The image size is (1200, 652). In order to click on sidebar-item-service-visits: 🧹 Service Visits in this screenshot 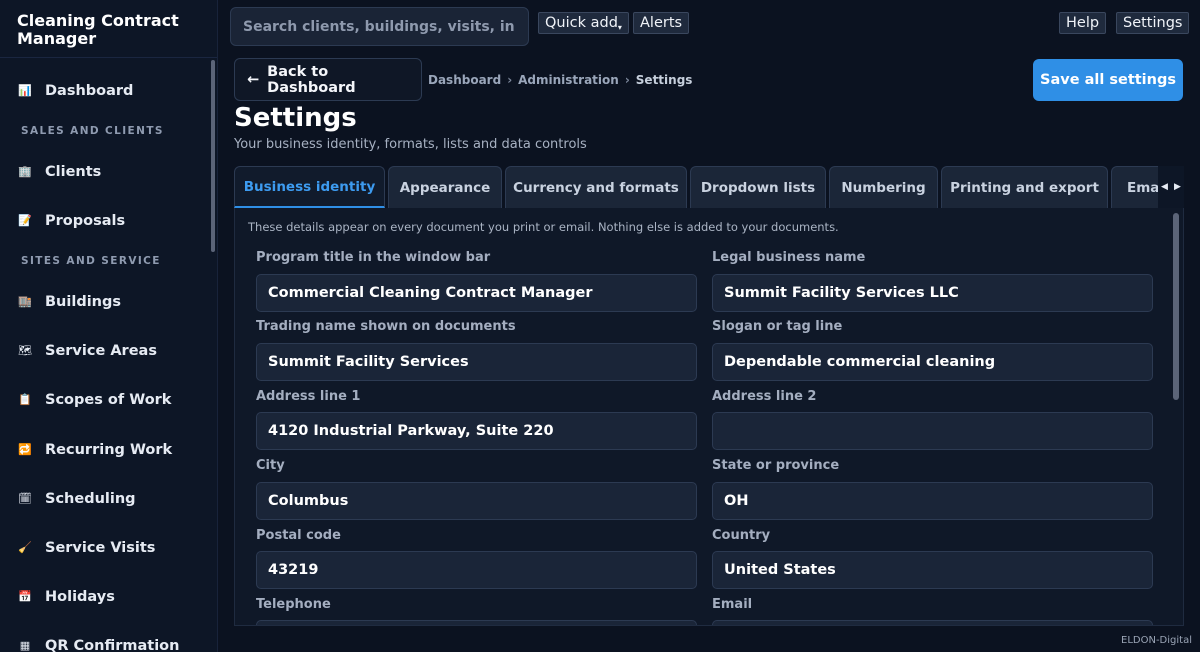, I will do `click(105, 548)`.